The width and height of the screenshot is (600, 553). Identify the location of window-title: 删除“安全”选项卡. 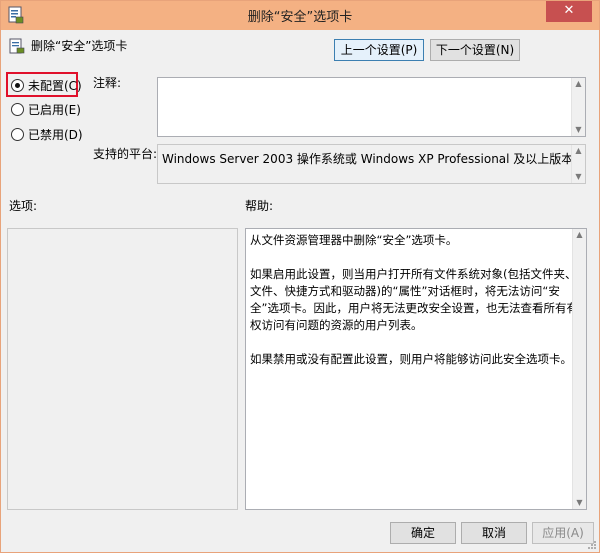
(300, 17).